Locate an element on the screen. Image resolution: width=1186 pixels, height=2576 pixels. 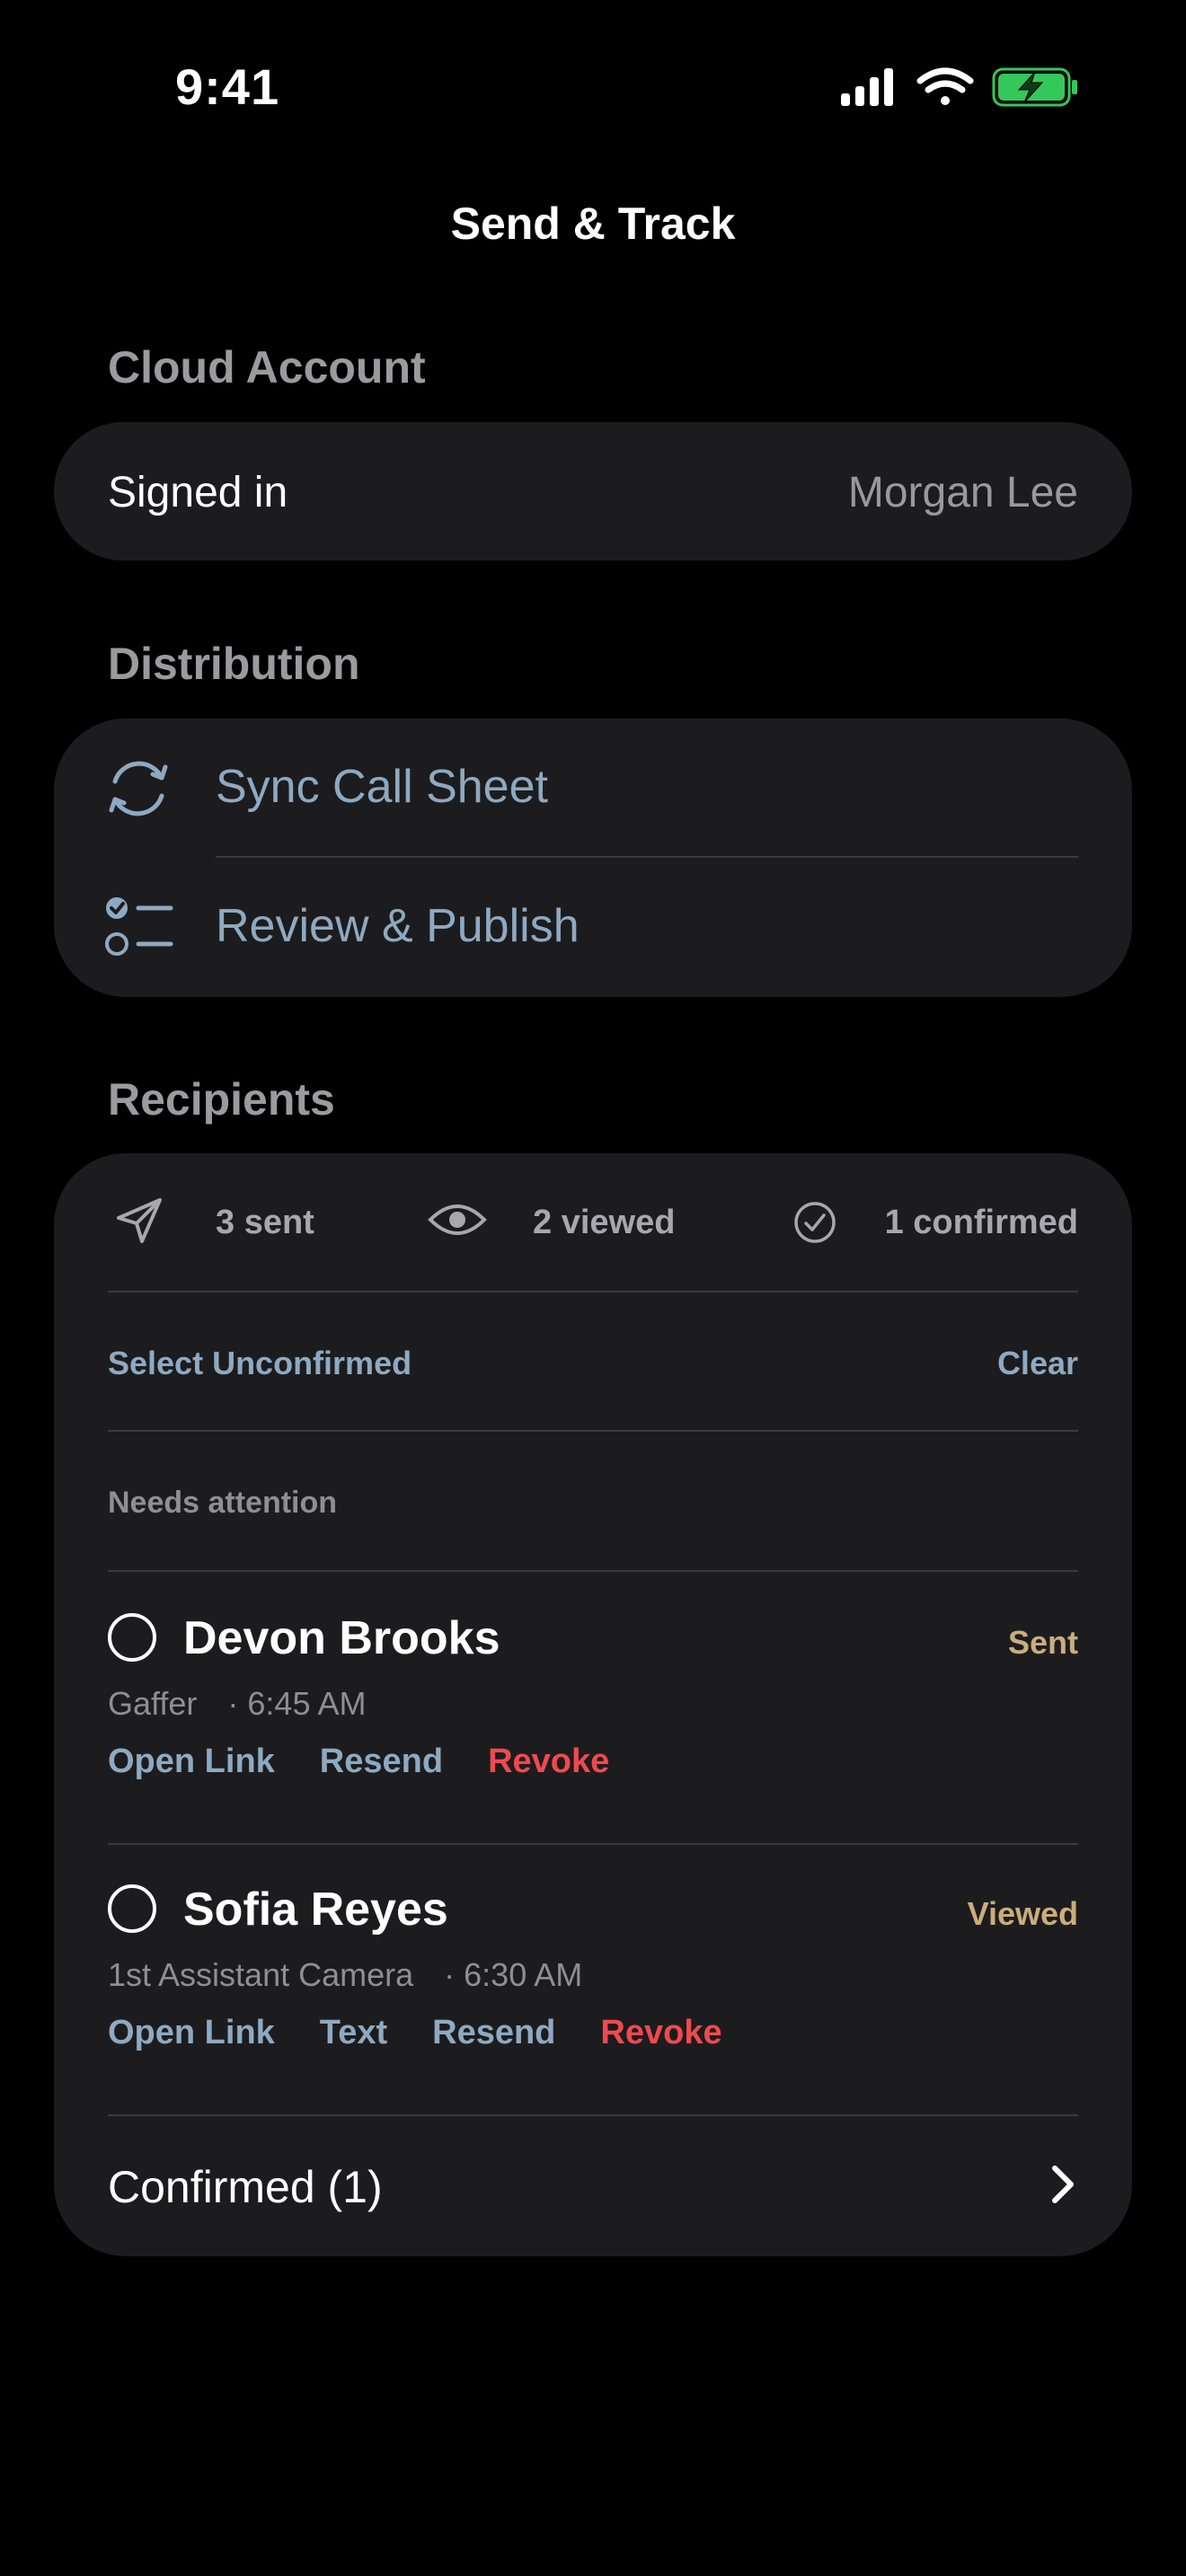
select-unconfirmed-button: Select Unconfirmed is located at coordinates (260, 1363).